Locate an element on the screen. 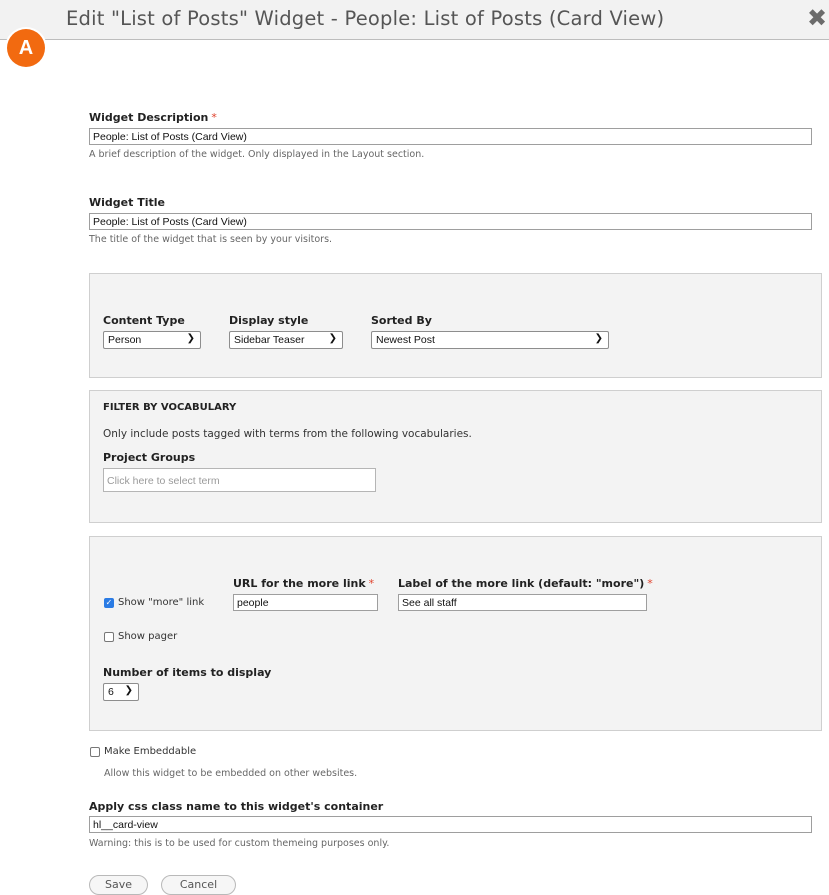 This screenshot has width=829, height=895. show-more-checkbox: ✓ is located at coordinates (109, 603).